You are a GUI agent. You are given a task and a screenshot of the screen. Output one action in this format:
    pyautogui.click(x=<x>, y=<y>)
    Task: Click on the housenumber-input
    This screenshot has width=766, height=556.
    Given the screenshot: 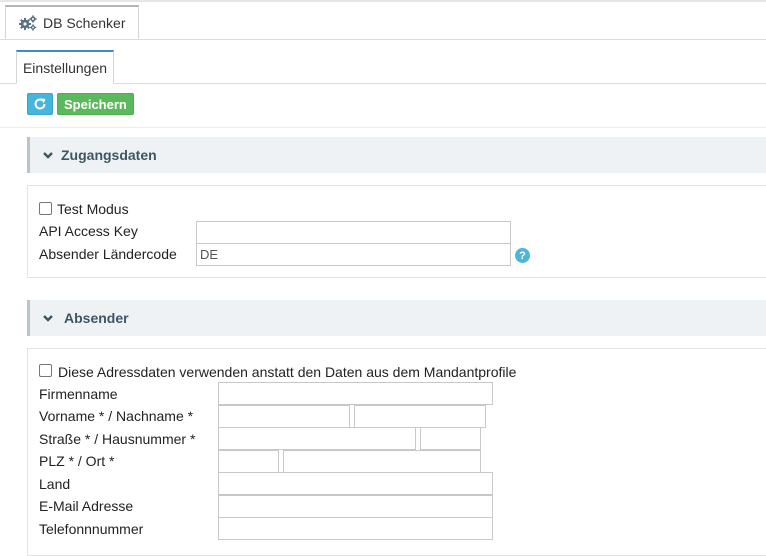 What is the action you would take?
    pyautogui.click(x=450, y=438)
    